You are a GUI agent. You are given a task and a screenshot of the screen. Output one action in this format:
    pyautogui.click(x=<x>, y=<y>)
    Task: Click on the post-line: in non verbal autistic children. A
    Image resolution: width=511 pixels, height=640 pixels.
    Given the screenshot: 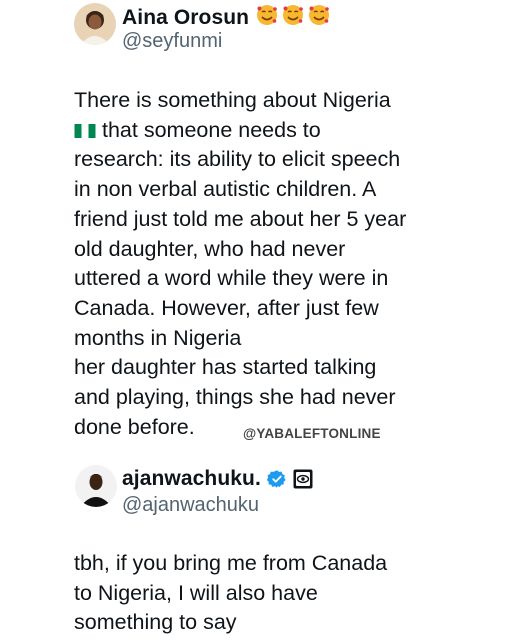 What is the action you would take?
    pyautogui.click(x=225, y=189)
    